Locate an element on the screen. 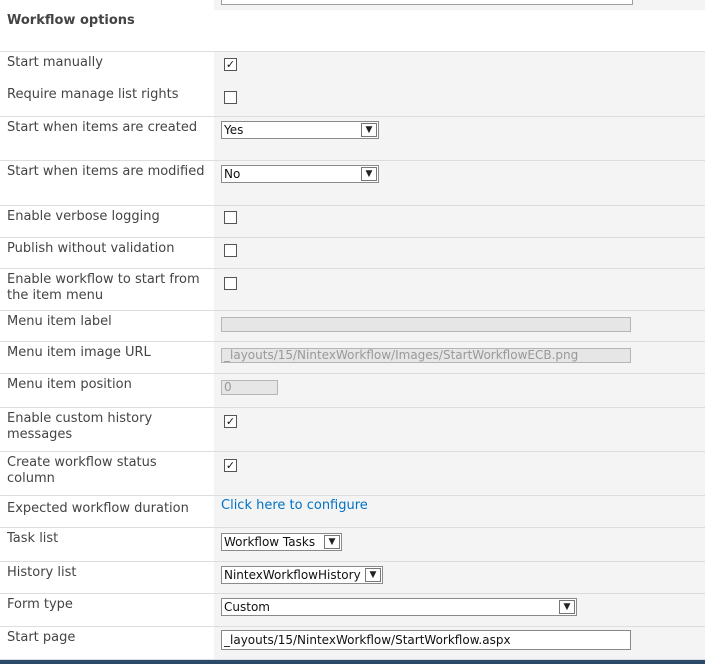  custom-history-messages-checkbox: ✓ is located at coordinates (230, 421).